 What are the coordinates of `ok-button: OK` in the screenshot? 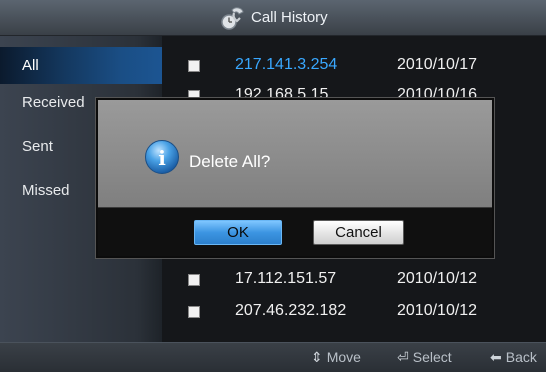 It's located at (238, 232).